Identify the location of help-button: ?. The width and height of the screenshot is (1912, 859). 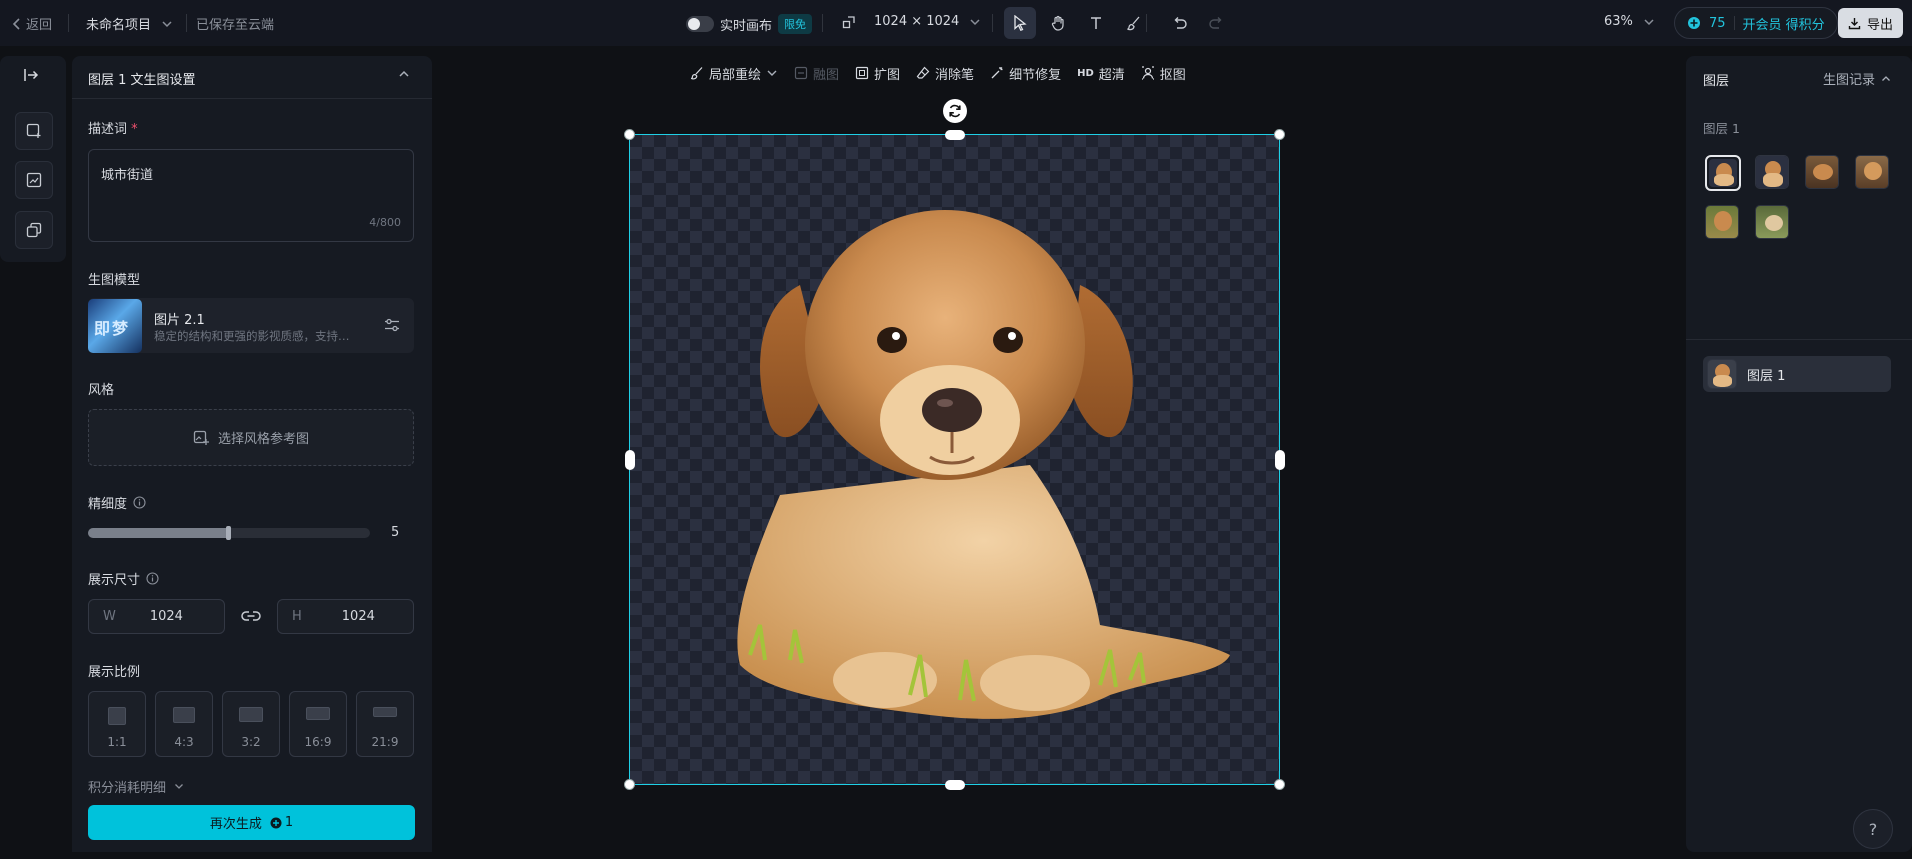
(1873, 829).